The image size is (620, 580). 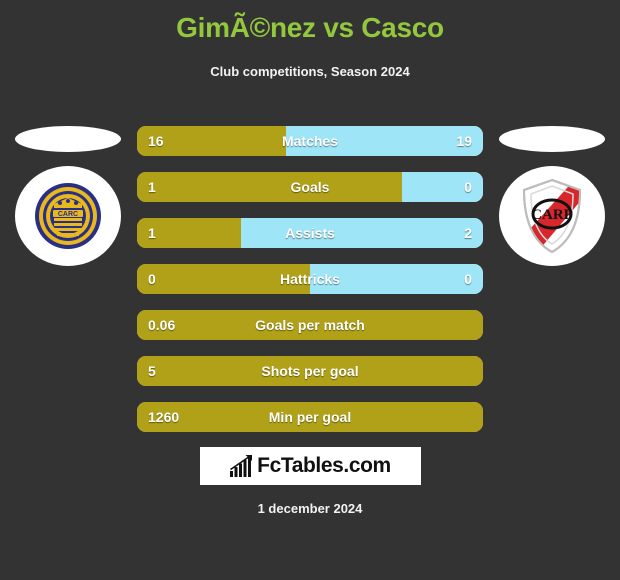 I want to click on stat-row: 1 Goals 0, so click(x=310, y=187).